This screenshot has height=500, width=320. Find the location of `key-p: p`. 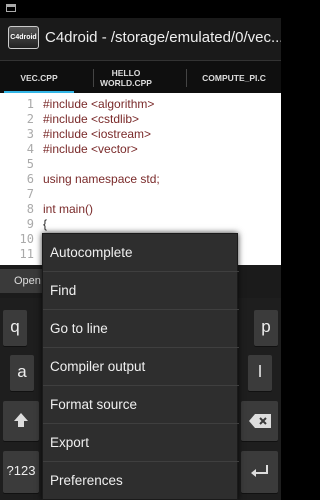

key-p: p is located at coordinates (266, 328).